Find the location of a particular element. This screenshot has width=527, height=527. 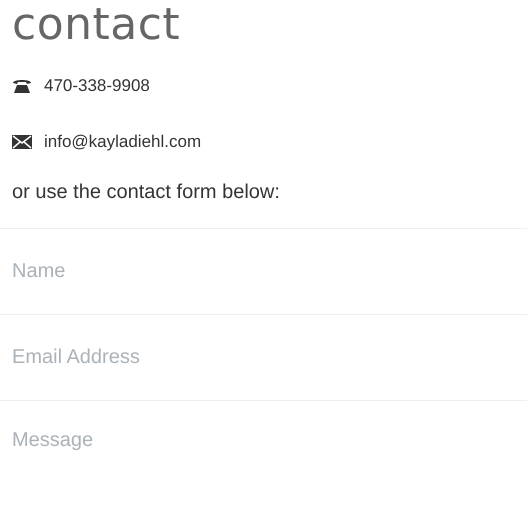

phone-text: 470-338-9908 is located at coordinates (97, 86).